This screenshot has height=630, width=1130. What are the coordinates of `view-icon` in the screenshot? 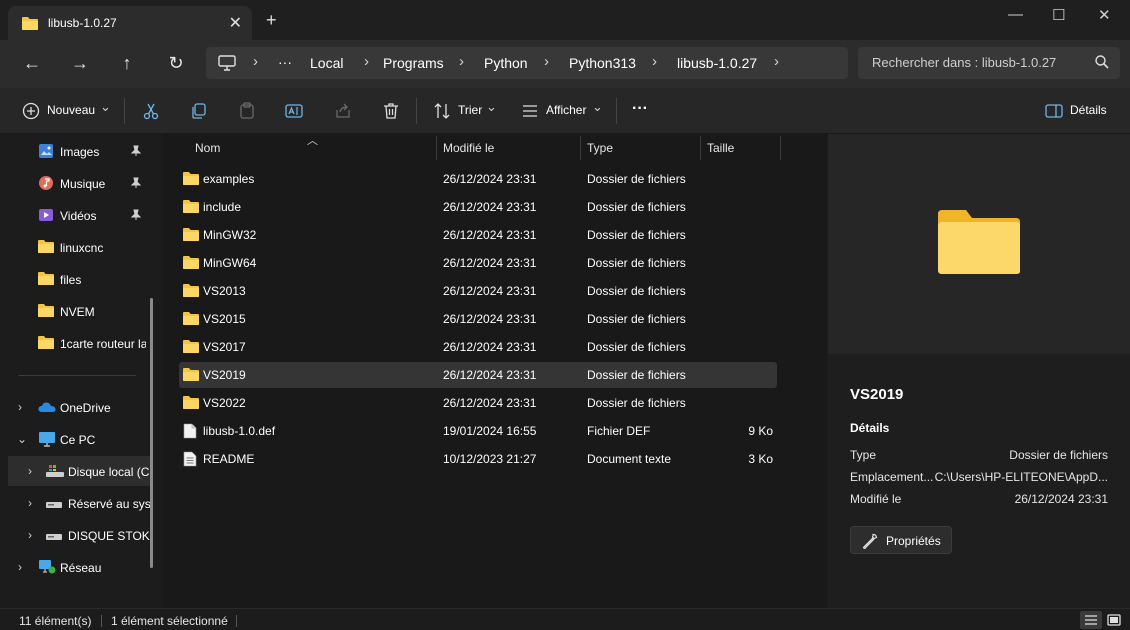 It's located at (530, 112).